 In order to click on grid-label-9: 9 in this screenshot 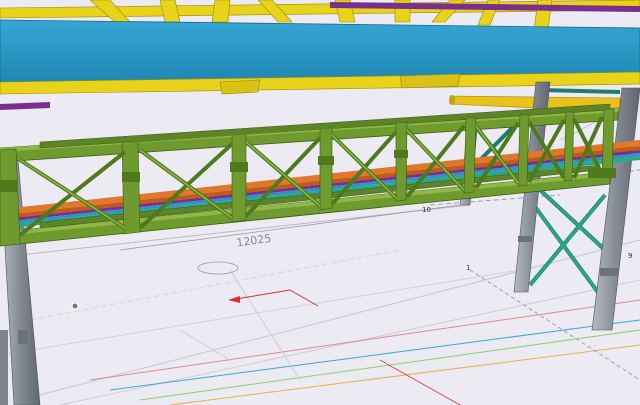, I will do `click(630, 256)`.